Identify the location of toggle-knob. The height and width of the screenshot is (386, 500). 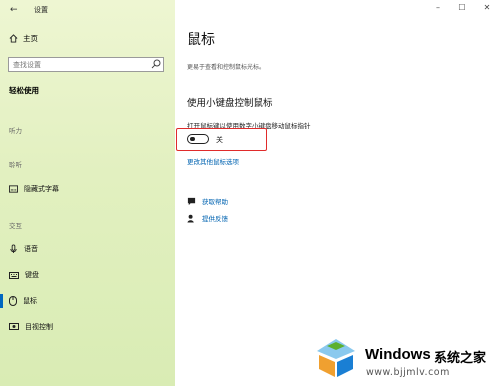
(192, 138).